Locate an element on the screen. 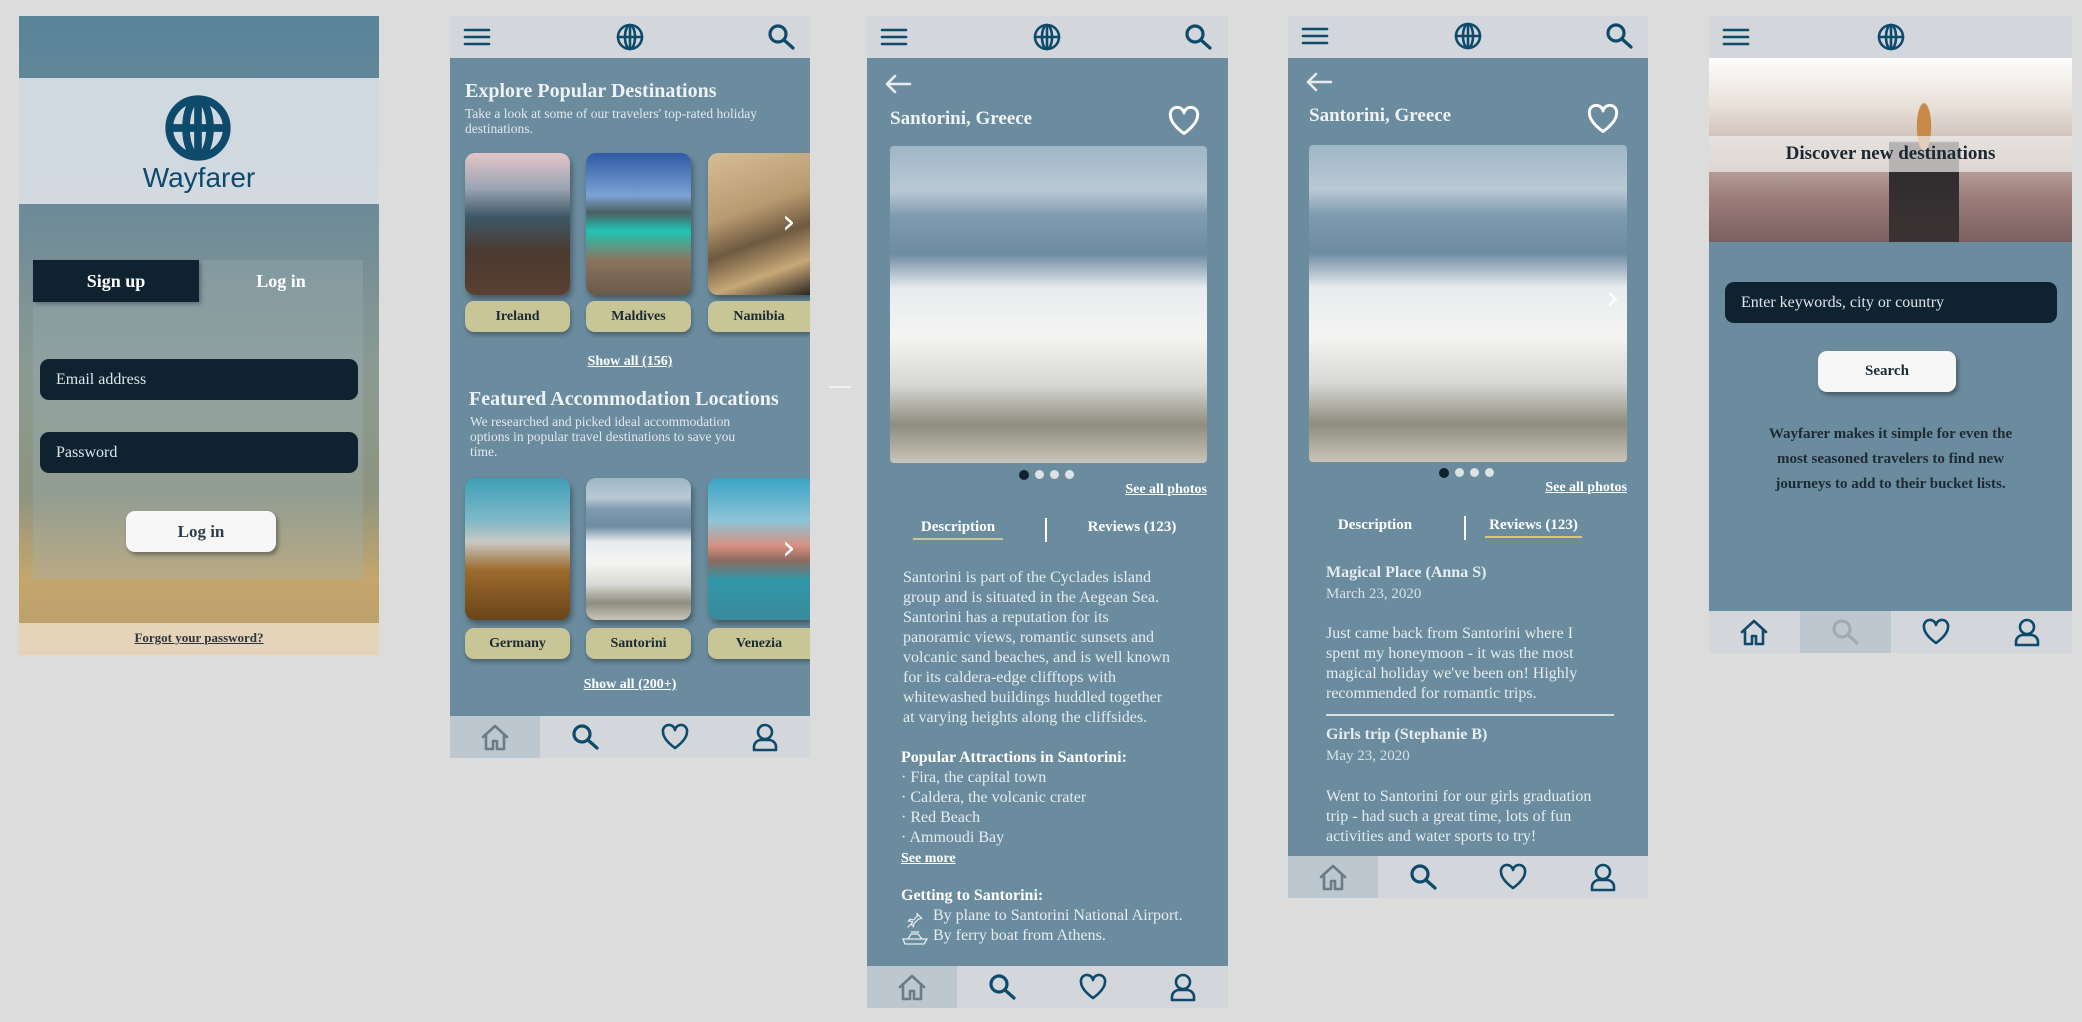  see-more-link: See more is located at coordinates (928, 859).